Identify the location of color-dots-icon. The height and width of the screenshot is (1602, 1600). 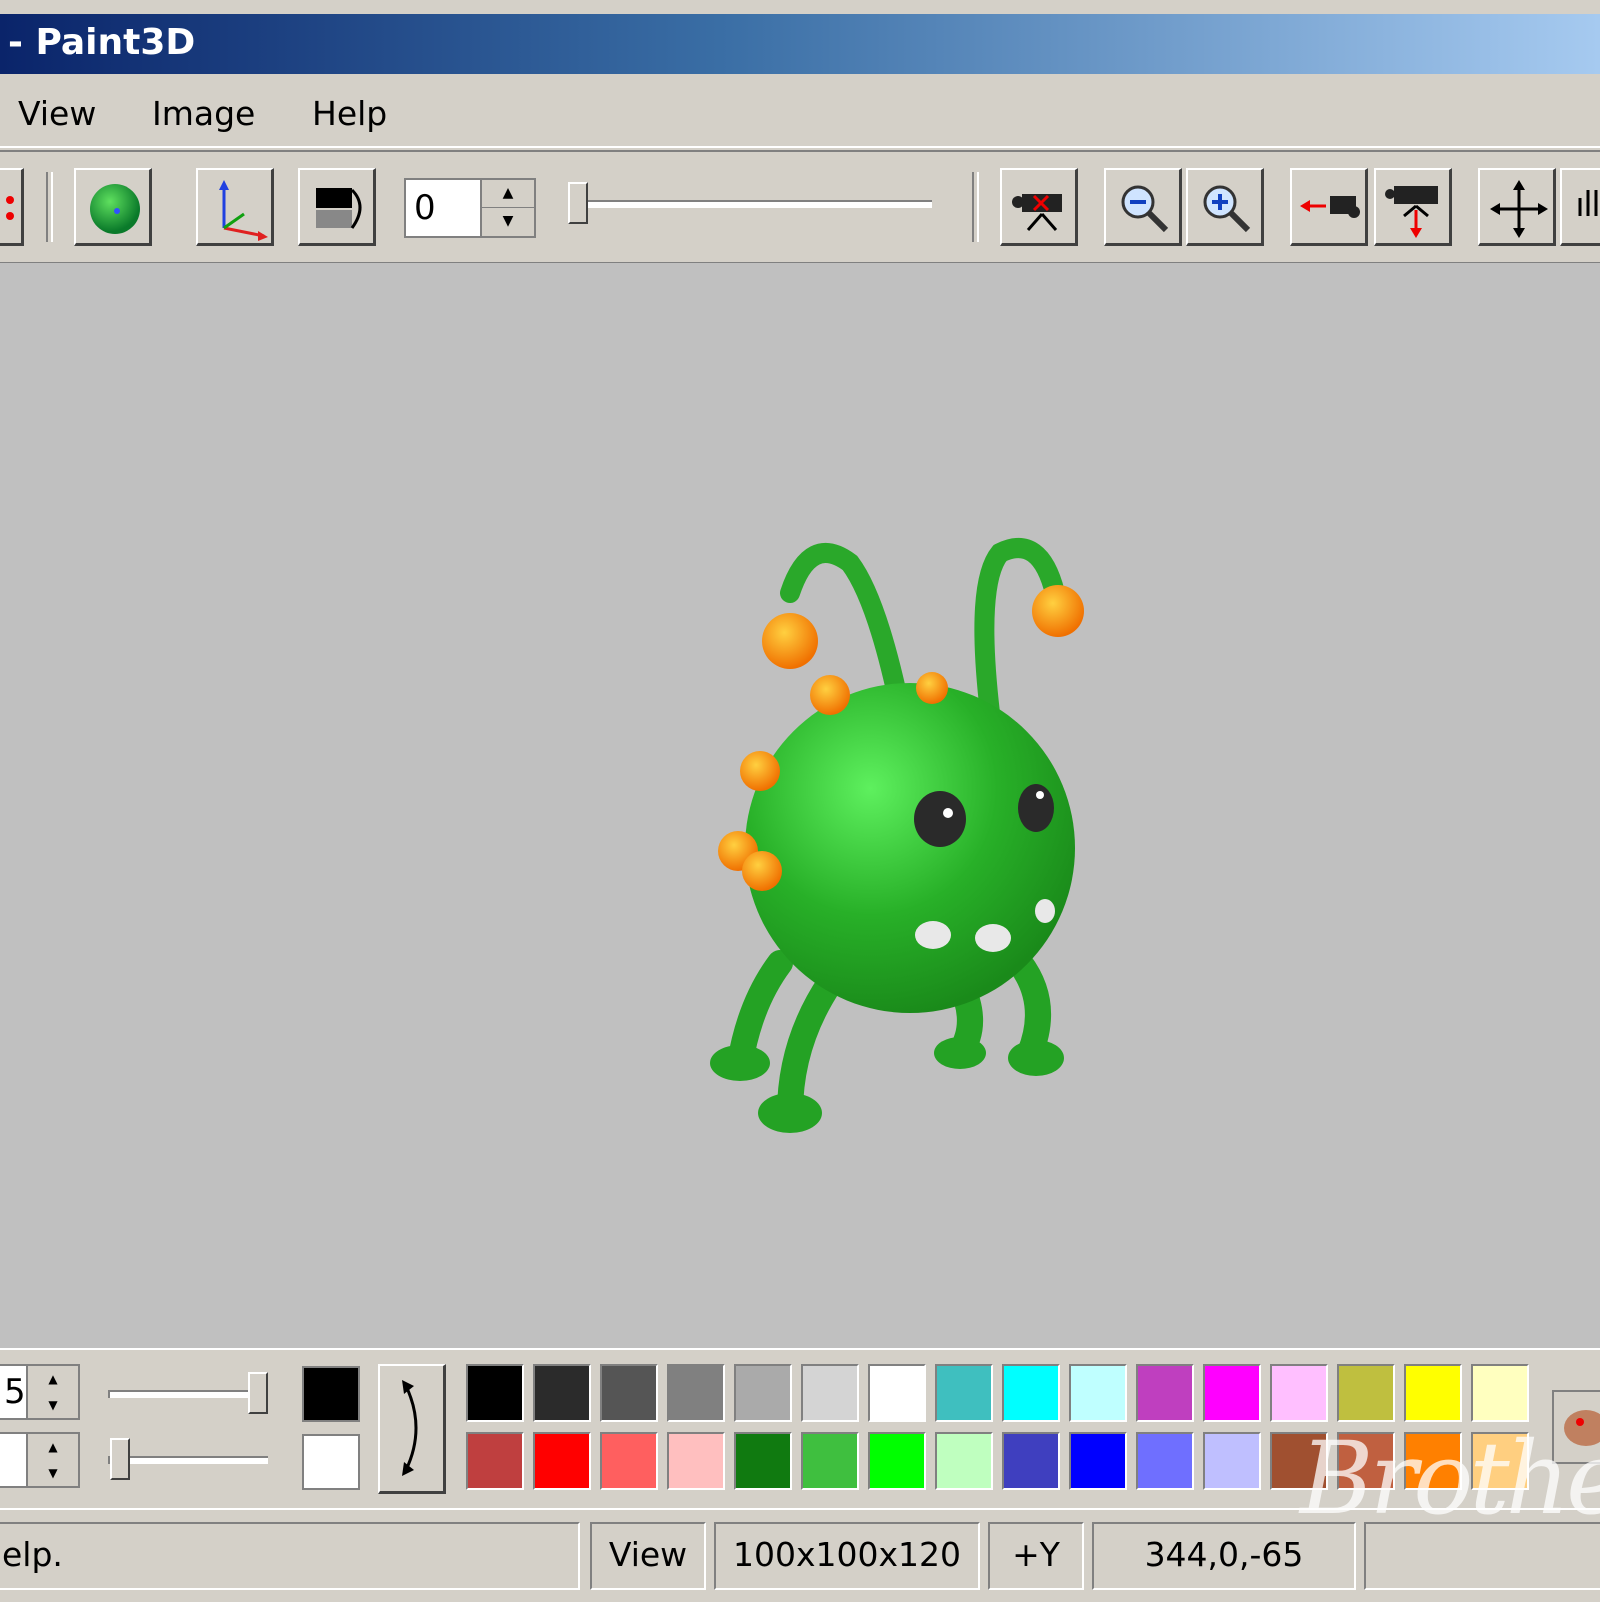
(10, 208).